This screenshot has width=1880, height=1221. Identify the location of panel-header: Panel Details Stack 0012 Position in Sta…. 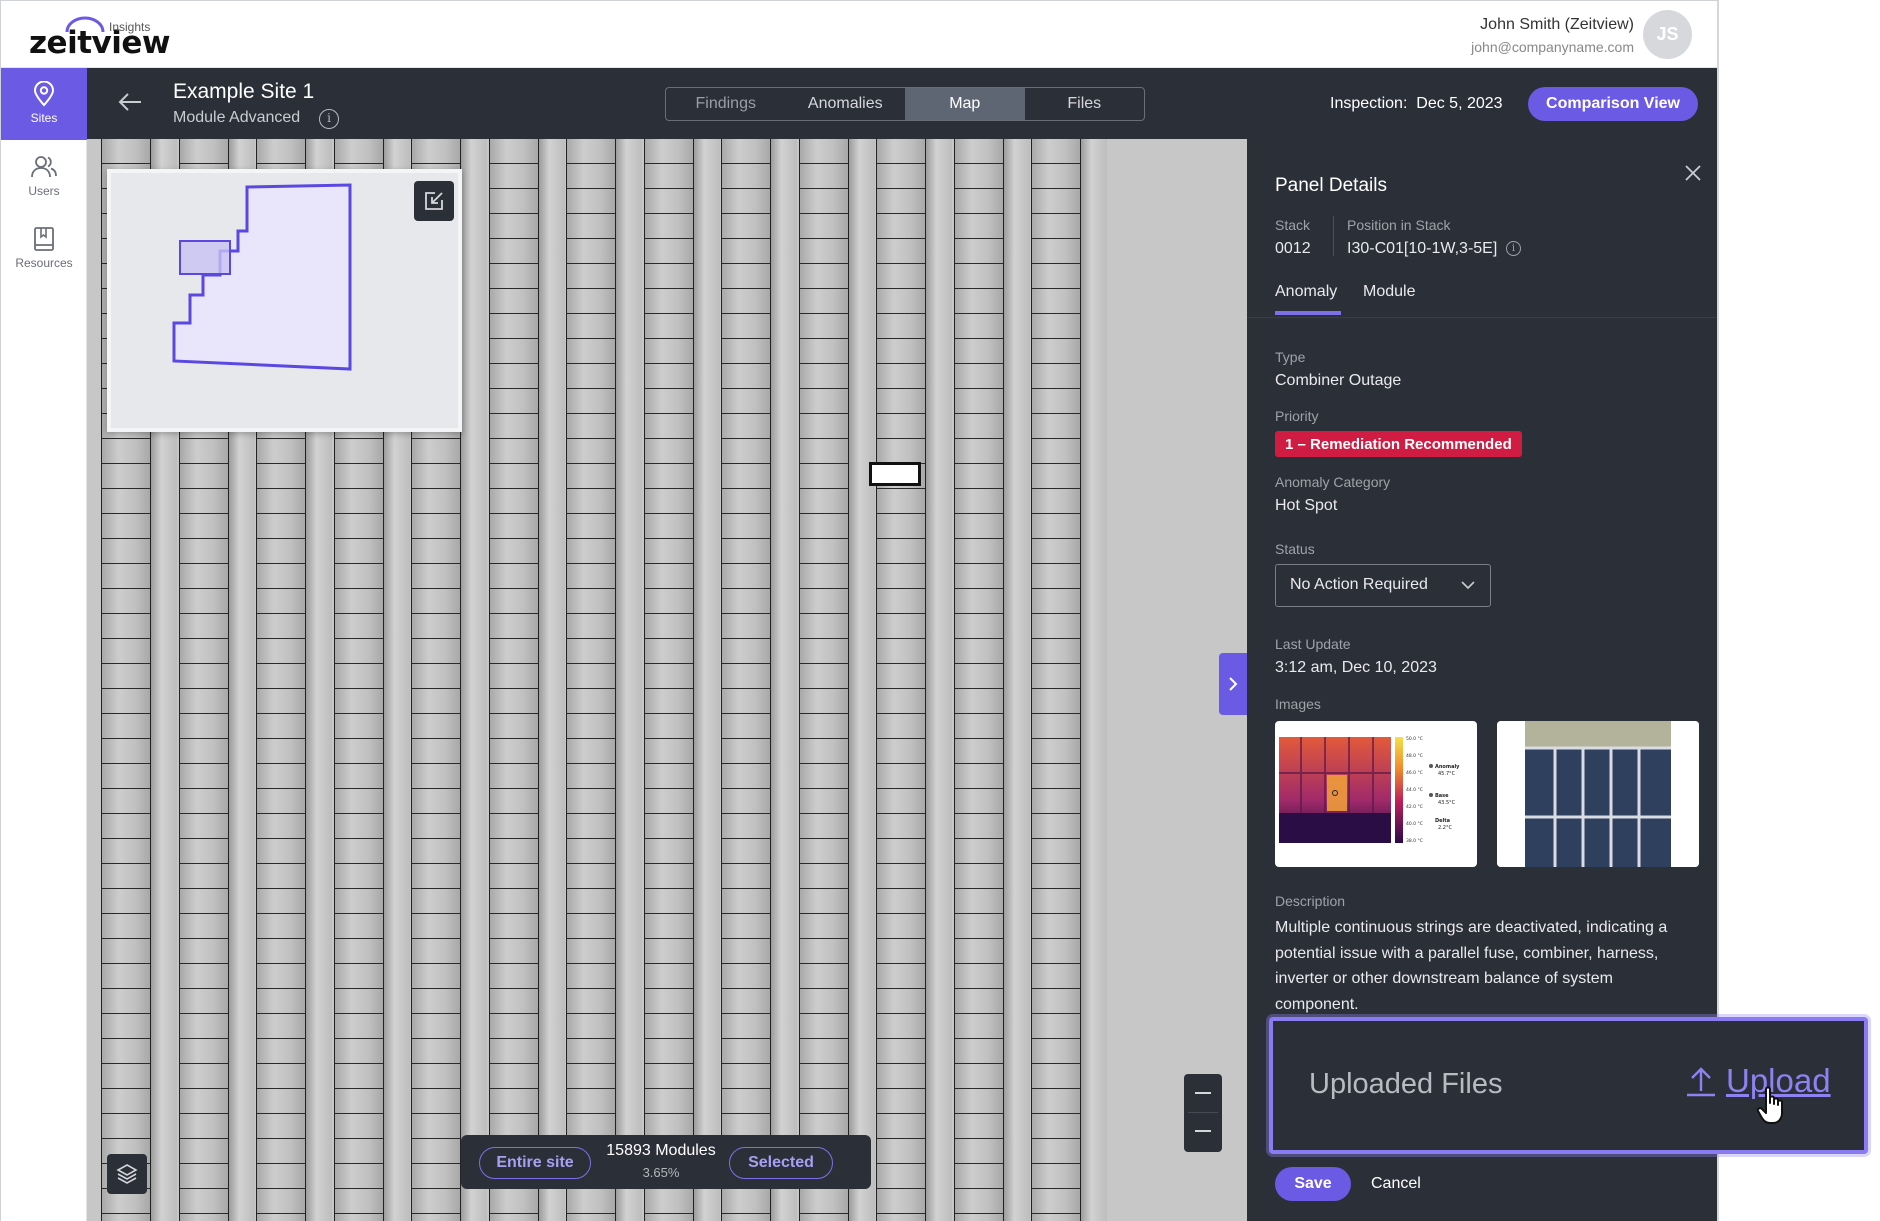
(1482, 228).